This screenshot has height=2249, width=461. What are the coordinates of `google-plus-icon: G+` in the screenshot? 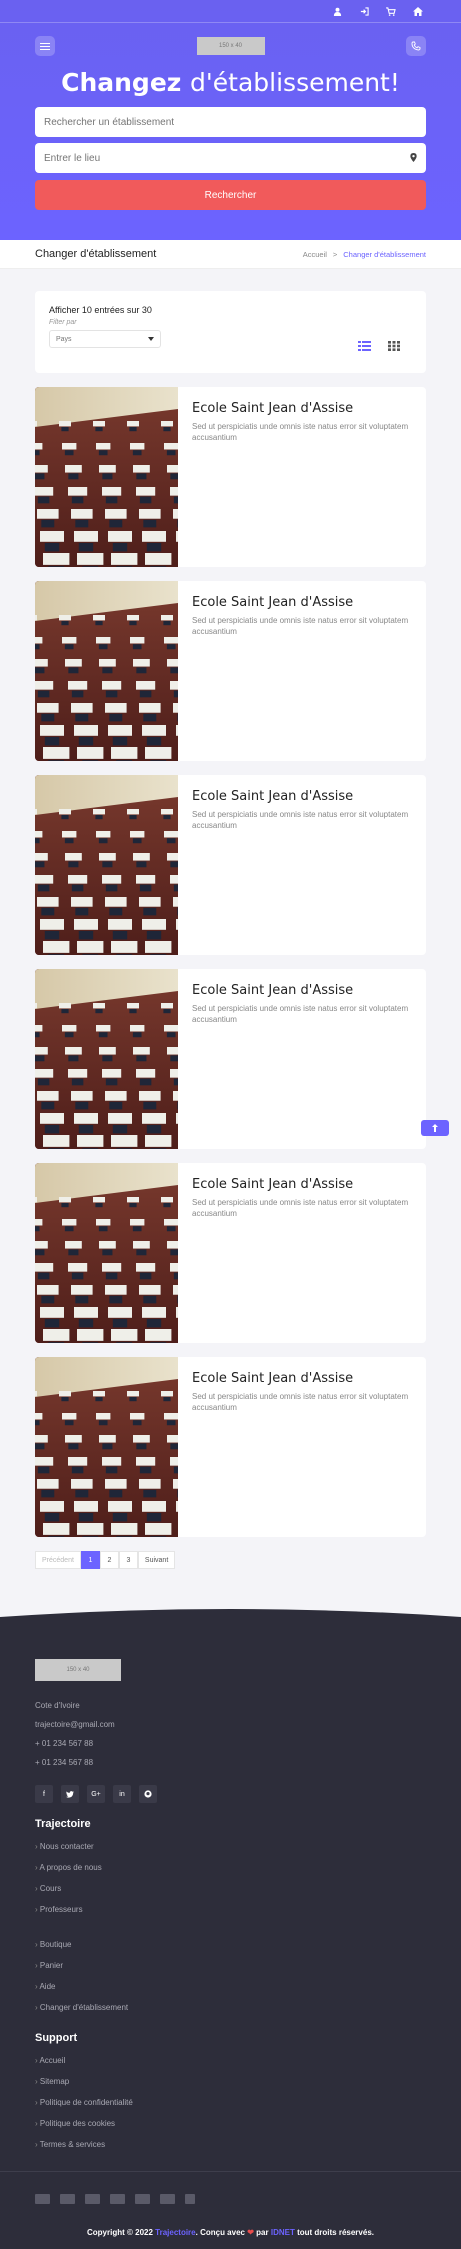 It's located at (96, 1794).